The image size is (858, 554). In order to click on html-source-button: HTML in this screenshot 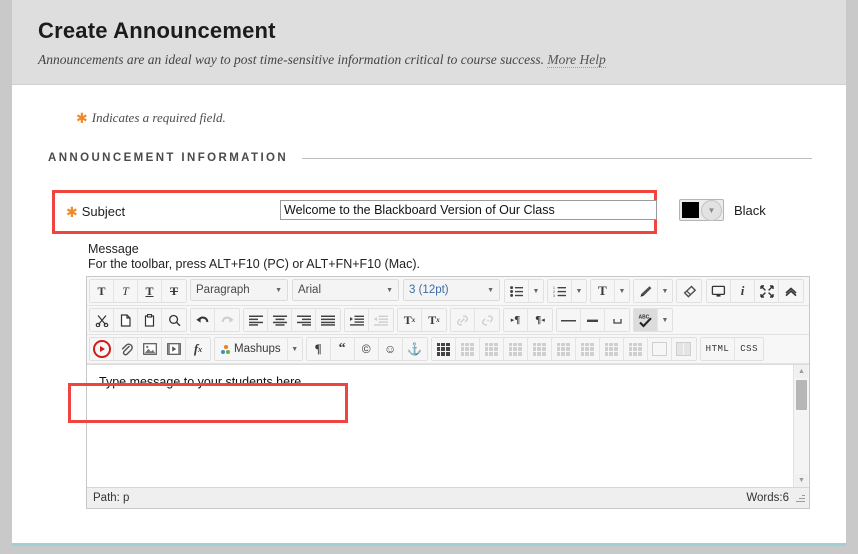, I will do `click(718, 349)`.